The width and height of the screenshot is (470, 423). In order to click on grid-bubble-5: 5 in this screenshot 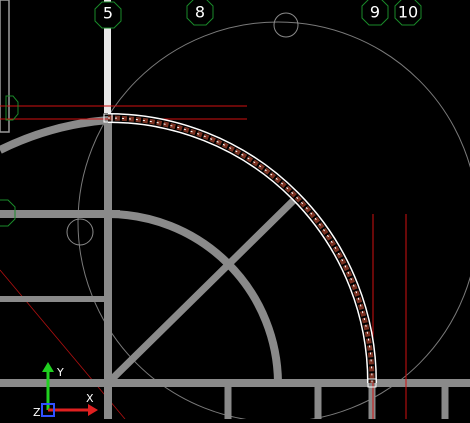, I will do `click(108, 15)`.